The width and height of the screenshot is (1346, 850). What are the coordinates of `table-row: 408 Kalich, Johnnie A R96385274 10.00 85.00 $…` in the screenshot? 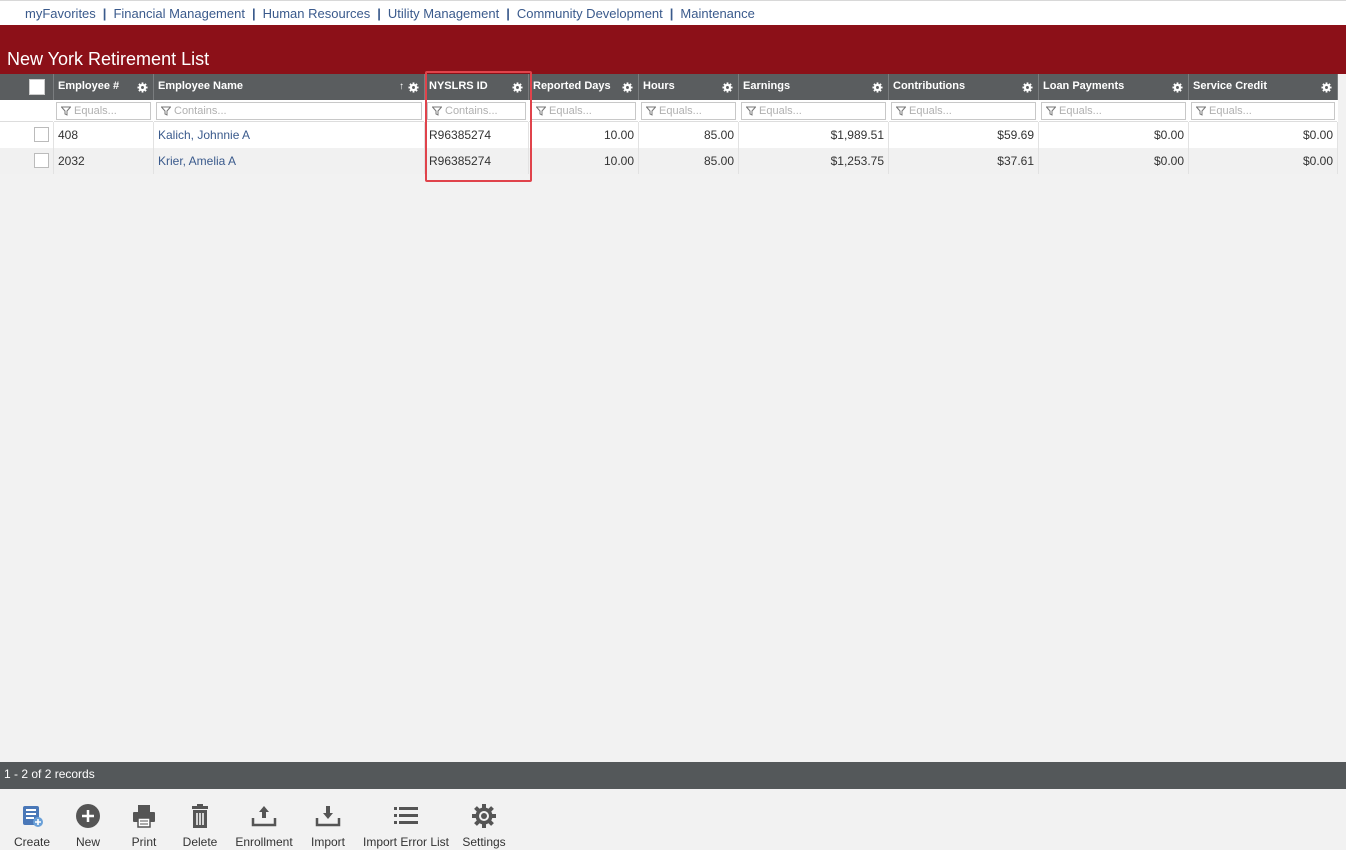 It's located at (669, 135).